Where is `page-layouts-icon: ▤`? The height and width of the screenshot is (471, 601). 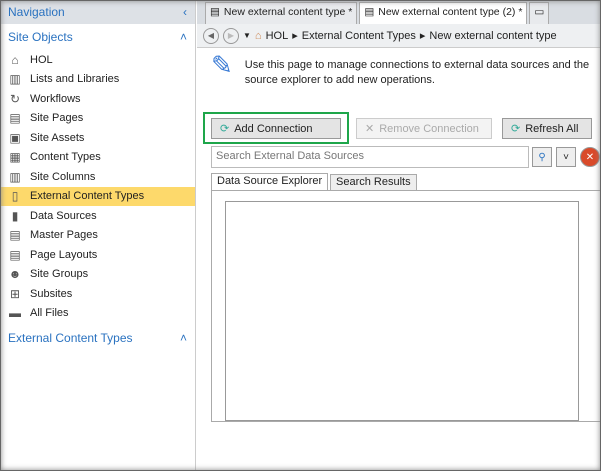
page-layouts-icon: ▤ is located at coordinates (15, 254).